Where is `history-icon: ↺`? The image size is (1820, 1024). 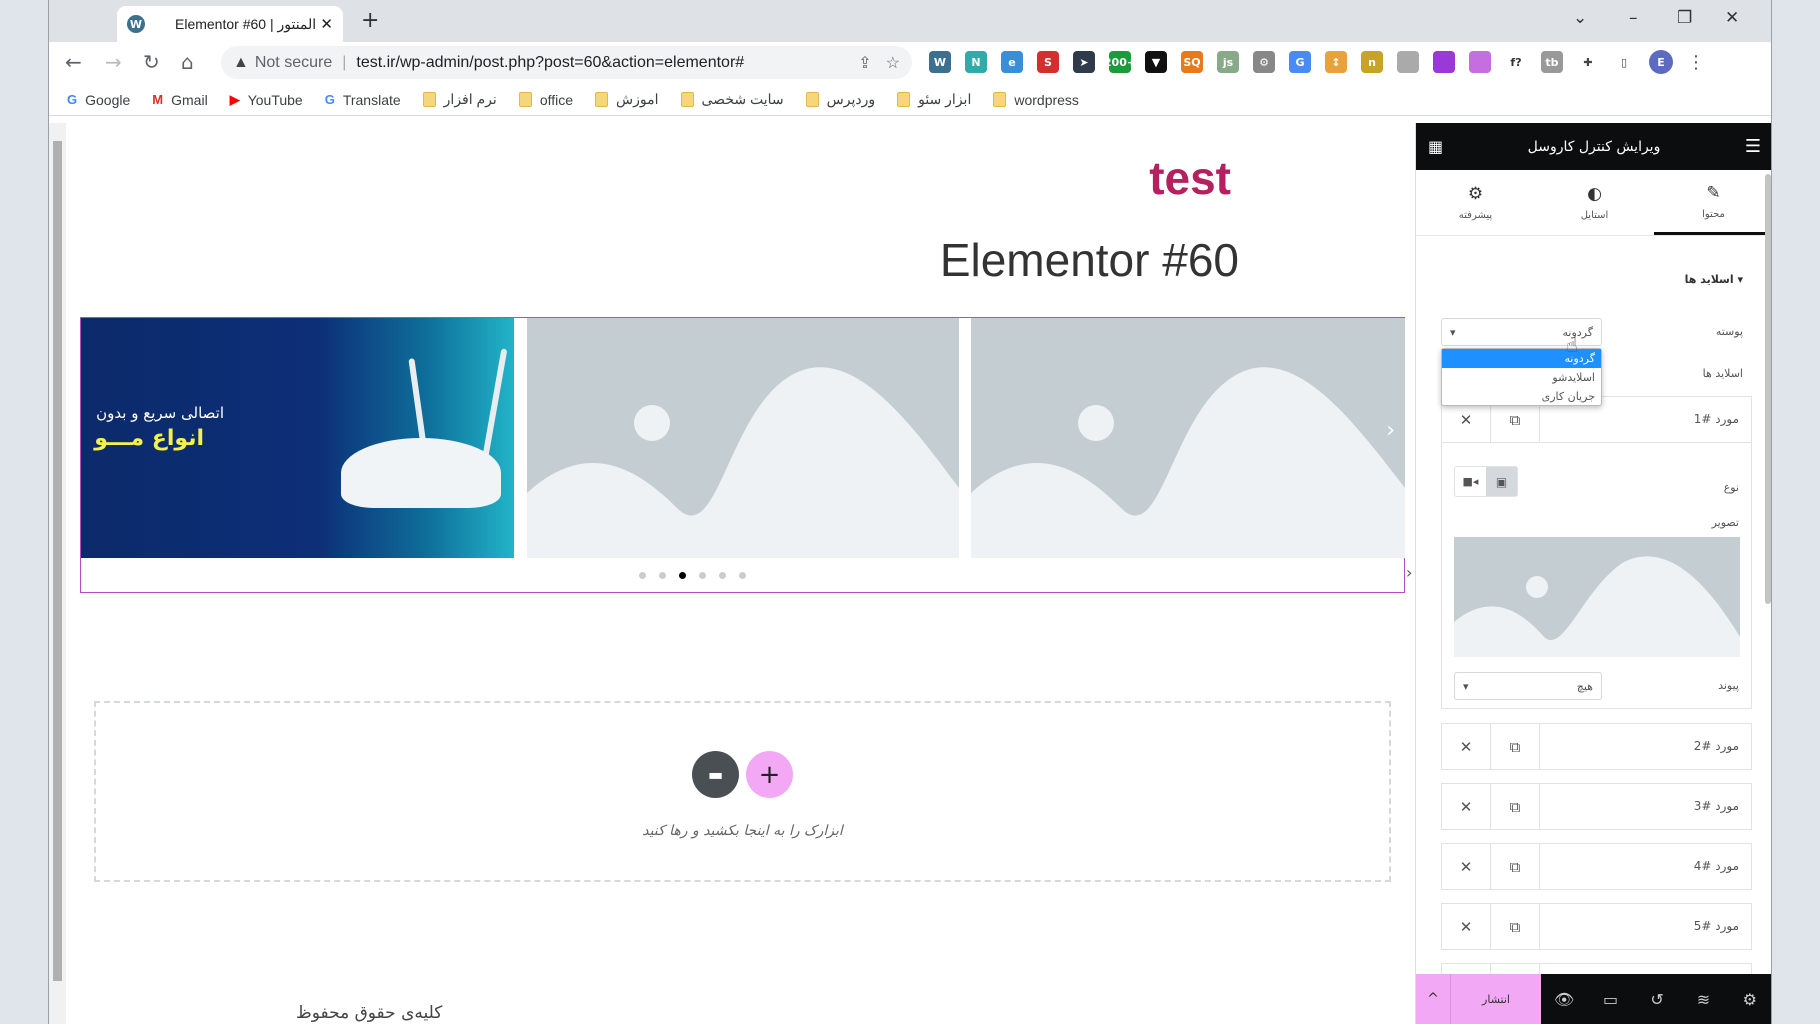 history-icon: ↺ is located at coordinates (1657, 999).